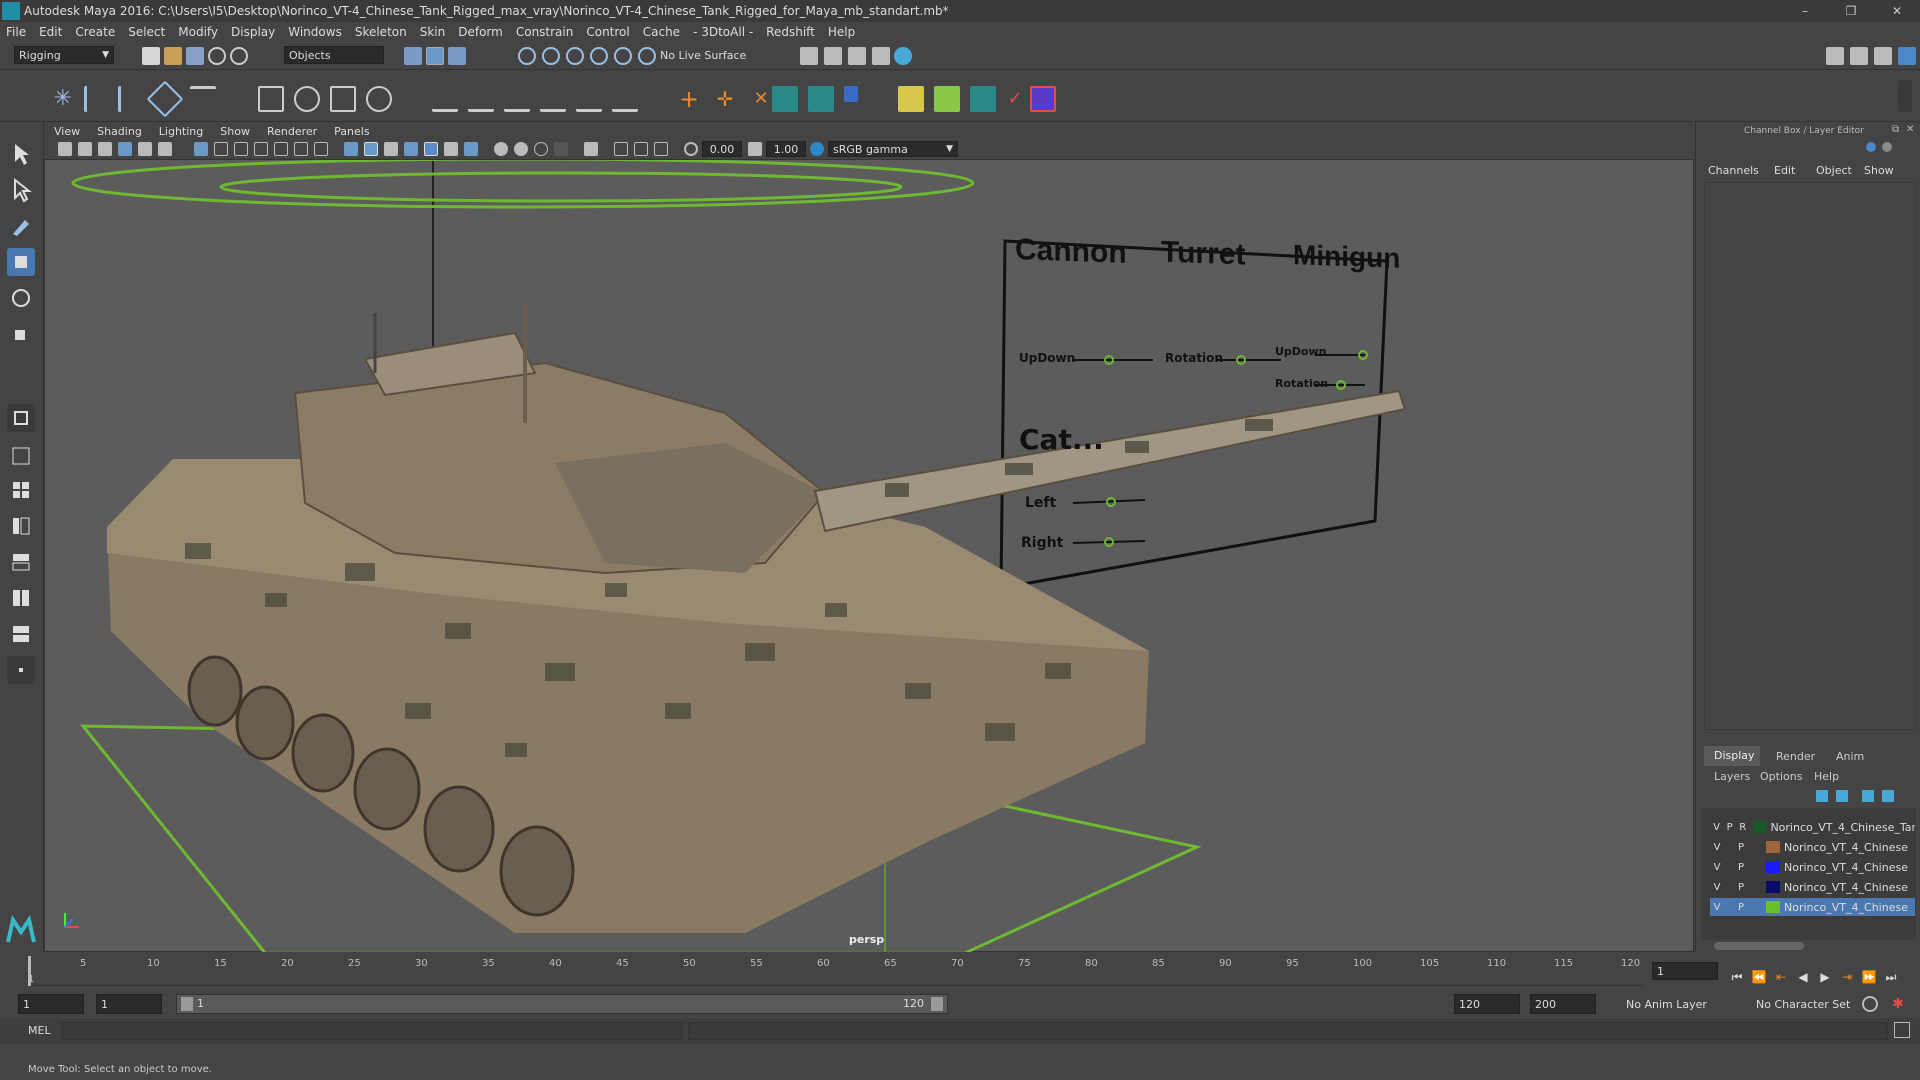  I want to click on field-chart-icon, so click(281, 149).